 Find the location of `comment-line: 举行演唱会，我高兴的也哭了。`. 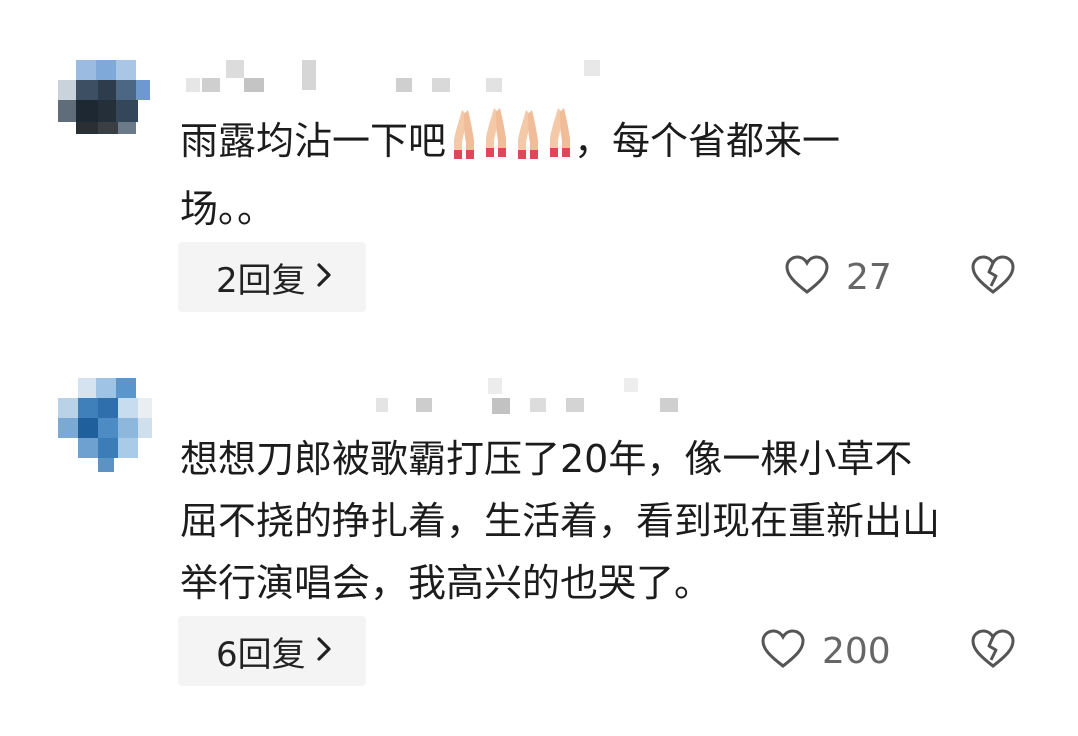

comment-line: 举行演唱会，我高兴的也哭了。 is located at coordinates (446, 583).